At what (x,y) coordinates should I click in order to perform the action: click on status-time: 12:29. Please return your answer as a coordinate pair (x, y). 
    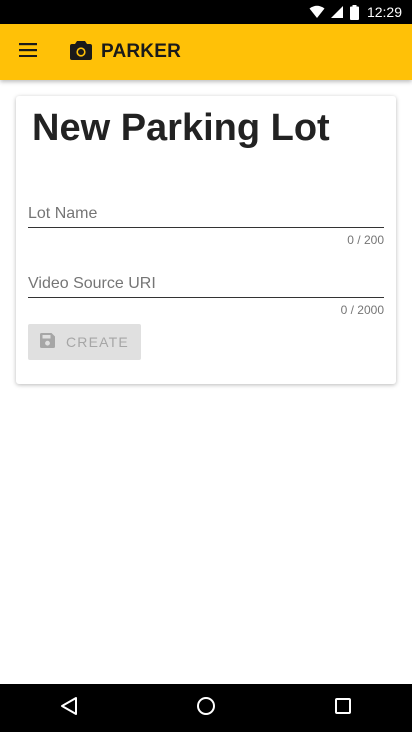
    Looking at the image, I should click on (384, 12).